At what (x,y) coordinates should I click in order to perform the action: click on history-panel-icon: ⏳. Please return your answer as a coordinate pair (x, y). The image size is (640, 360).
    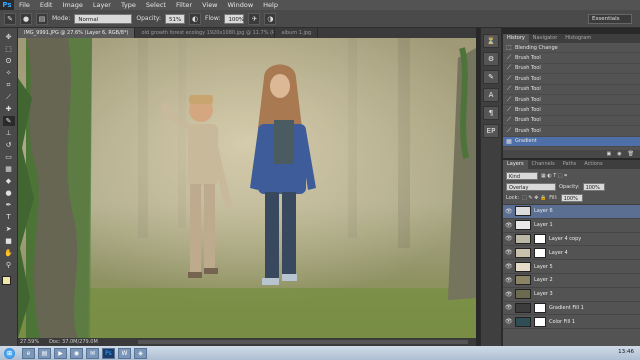
    Looking at the image, I should click on (491, 41).